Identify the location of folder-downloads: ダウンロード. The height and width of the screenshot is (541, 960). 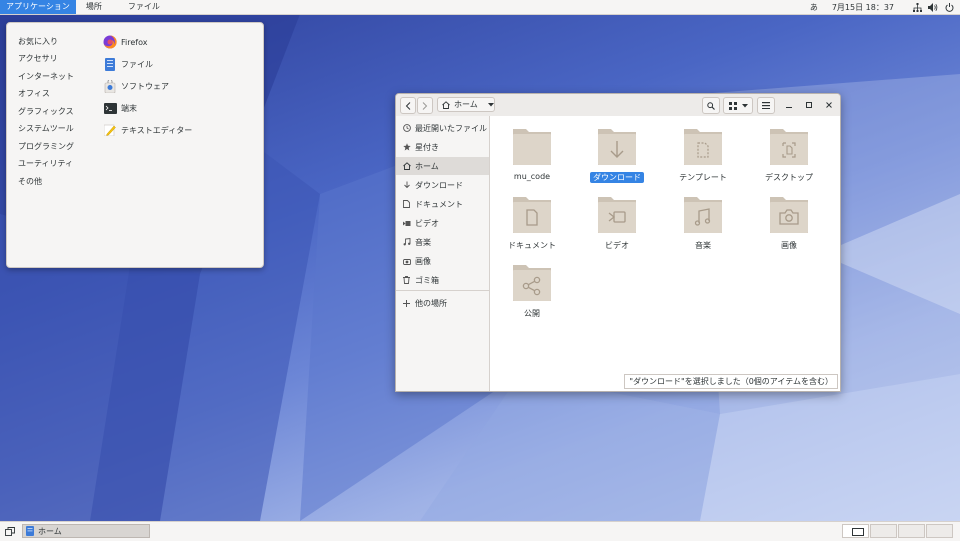
(617, 157).